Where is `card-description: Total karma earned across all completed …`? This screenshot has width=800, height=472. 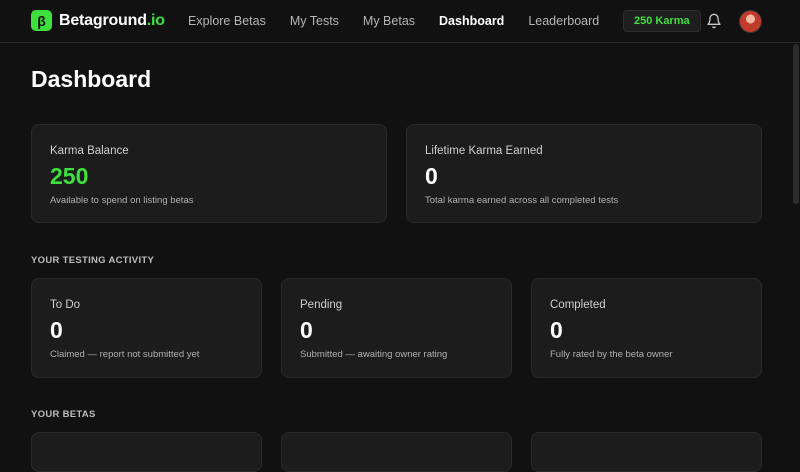
card-description: Total karma earned across all completed … is located at coordinates (522, 200).